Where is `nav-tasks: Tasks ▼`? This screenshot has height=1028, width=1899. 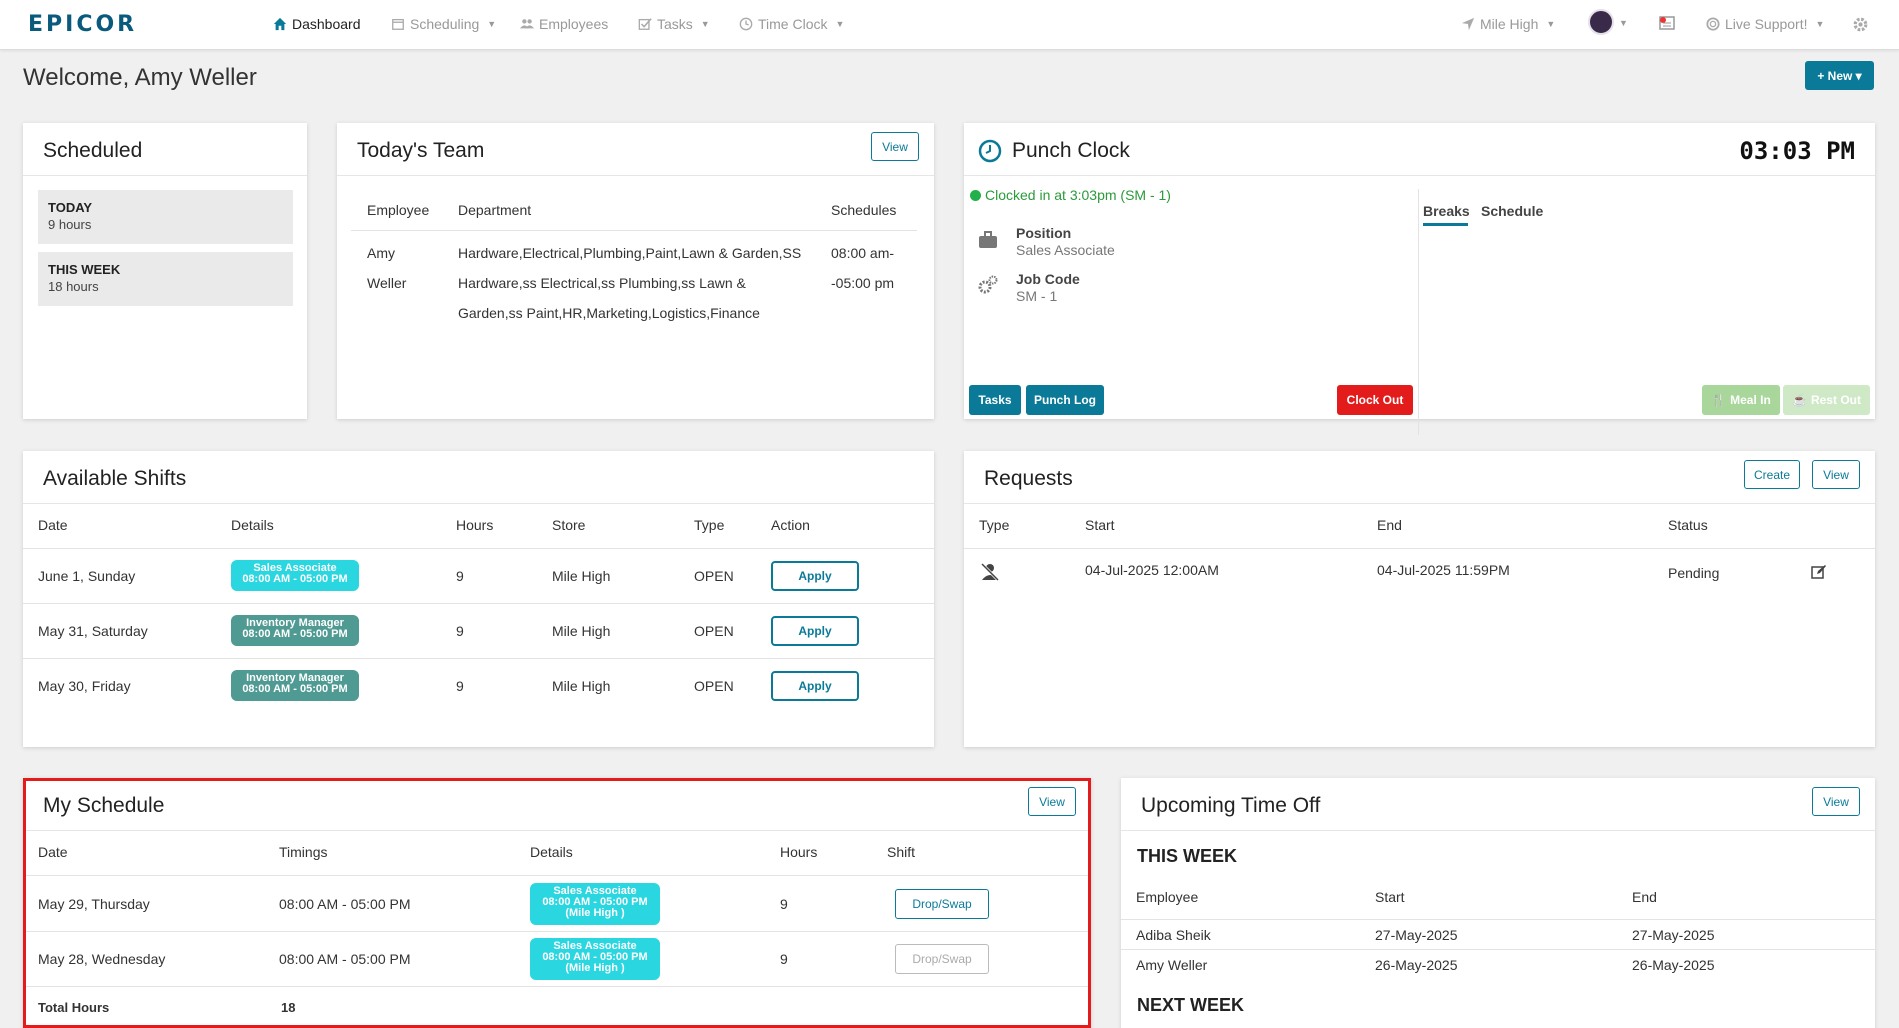
nav-tasks: Tasks ▼ is located at coordinates (674, 24).